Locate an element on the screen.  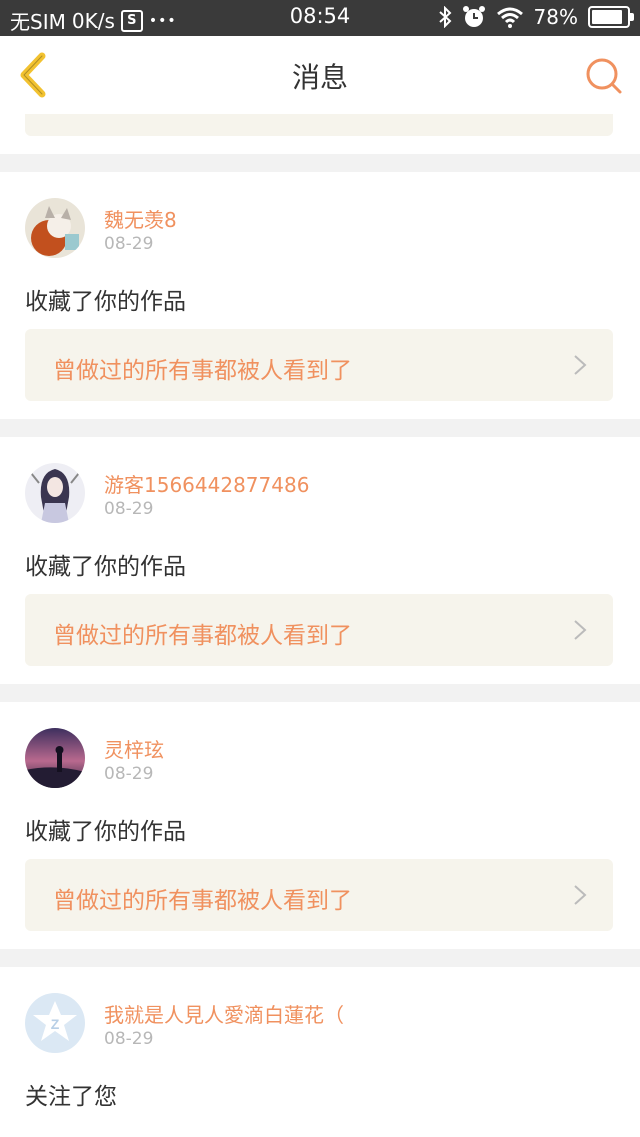
svg-text: Z is located at coordinates (55, 1024).